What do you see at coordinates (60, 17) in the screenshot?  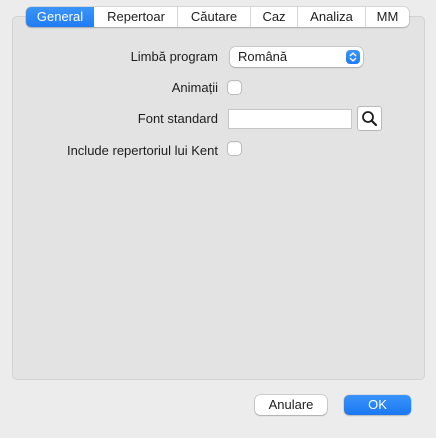 I see `tab-general: General` at bounding box center [60, 17].